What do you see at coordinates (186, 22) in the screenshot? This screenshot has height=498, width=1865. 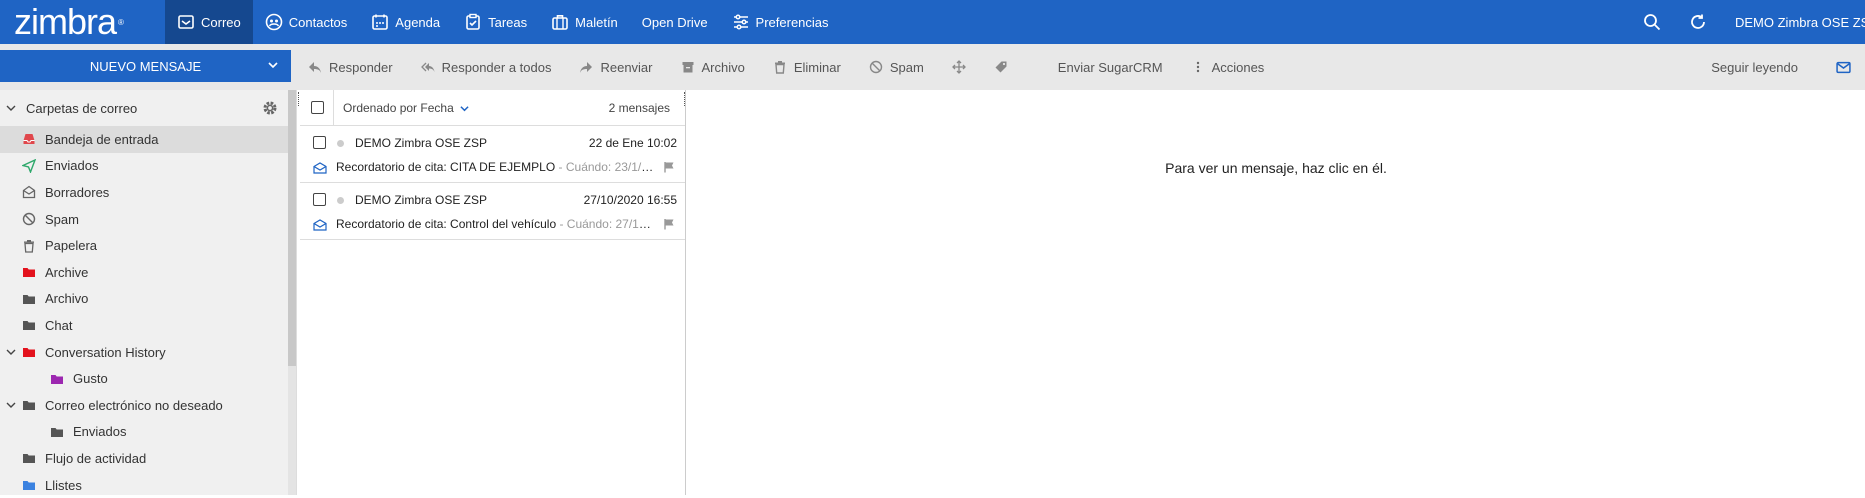 I see `mail-icon` at bounding box center [186, 22].